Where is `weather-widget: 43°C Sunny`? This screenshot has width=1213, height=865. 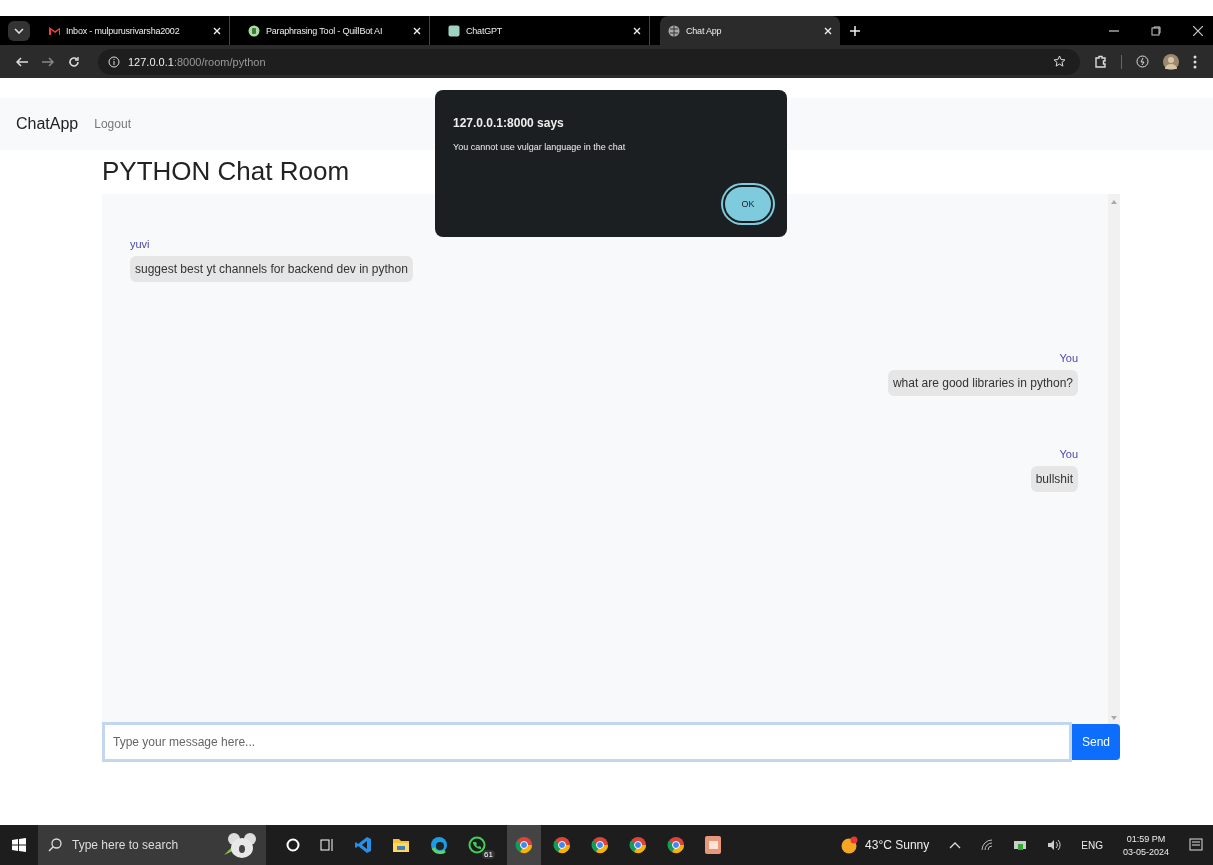
weather-widget: 43°C Sunny is located at coordinates (885, 845).